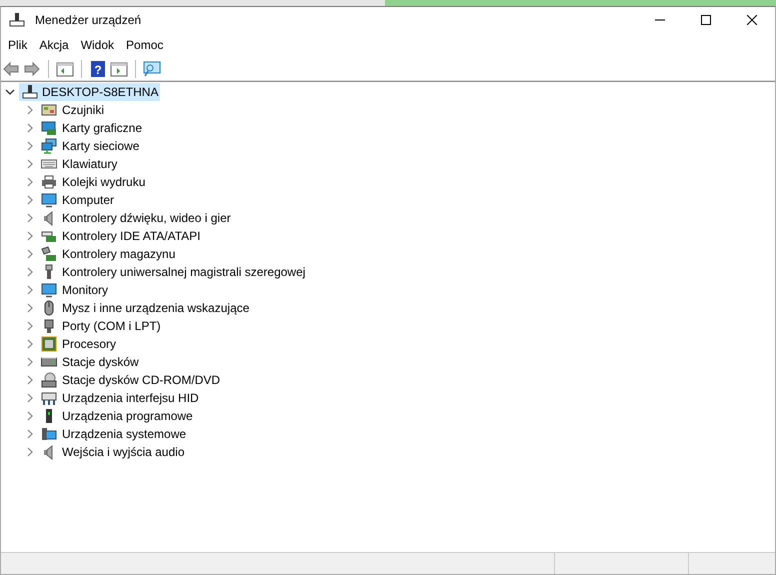  Describe the element at coordinates (49, 146) in the screenshot. I see `network-icon` at that location.